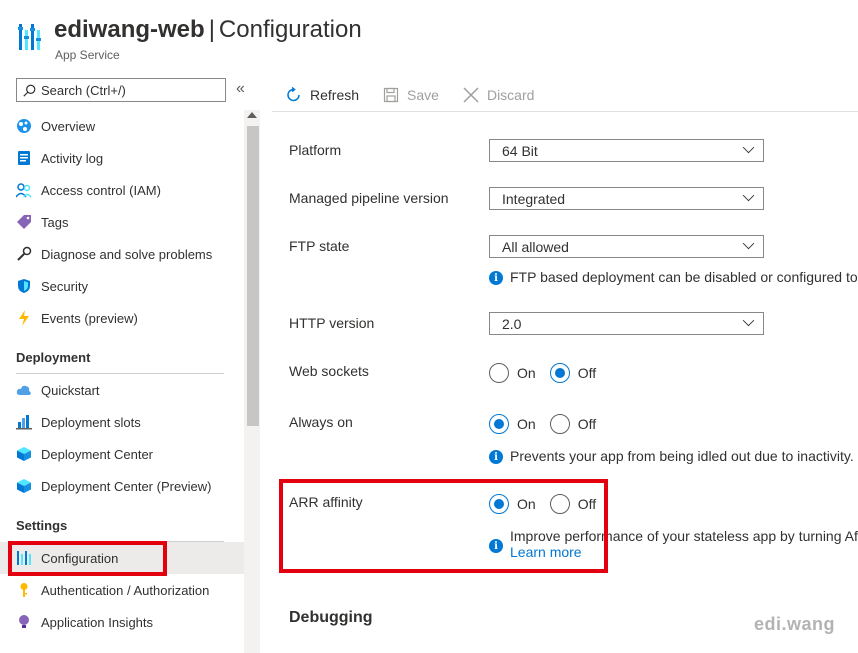 This screenshot has height=653, width=858. I want to click on lightning-icon, so click(24, 318).